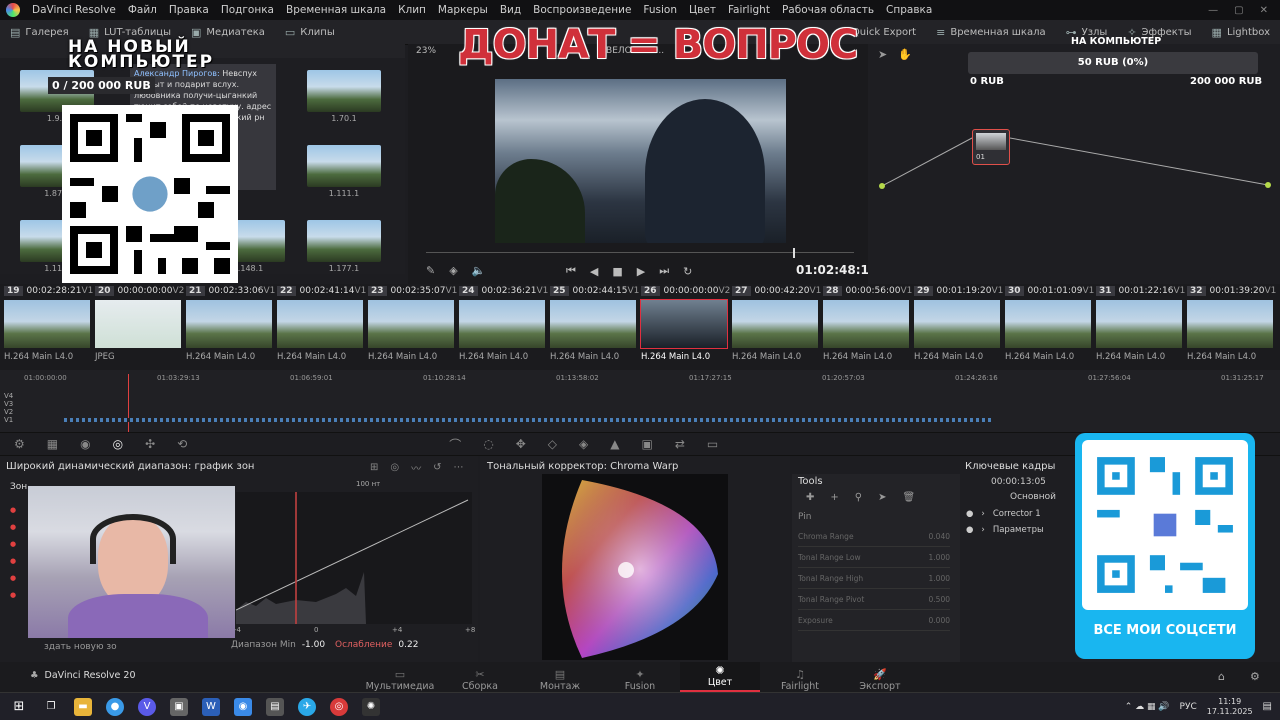  Describe the element at coordinates (275, 706) in the screenshot. I see `store-icon: ▤` at that location.